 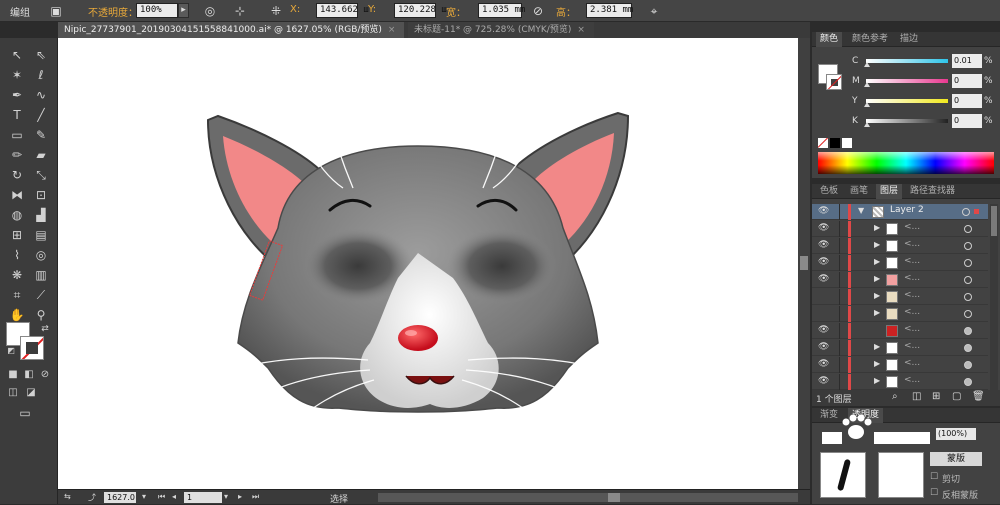 What do you see at coordinates (255, 497) in the screenshot?
I see `last-page-icon: ⏭` at bounding box center [255, 497].